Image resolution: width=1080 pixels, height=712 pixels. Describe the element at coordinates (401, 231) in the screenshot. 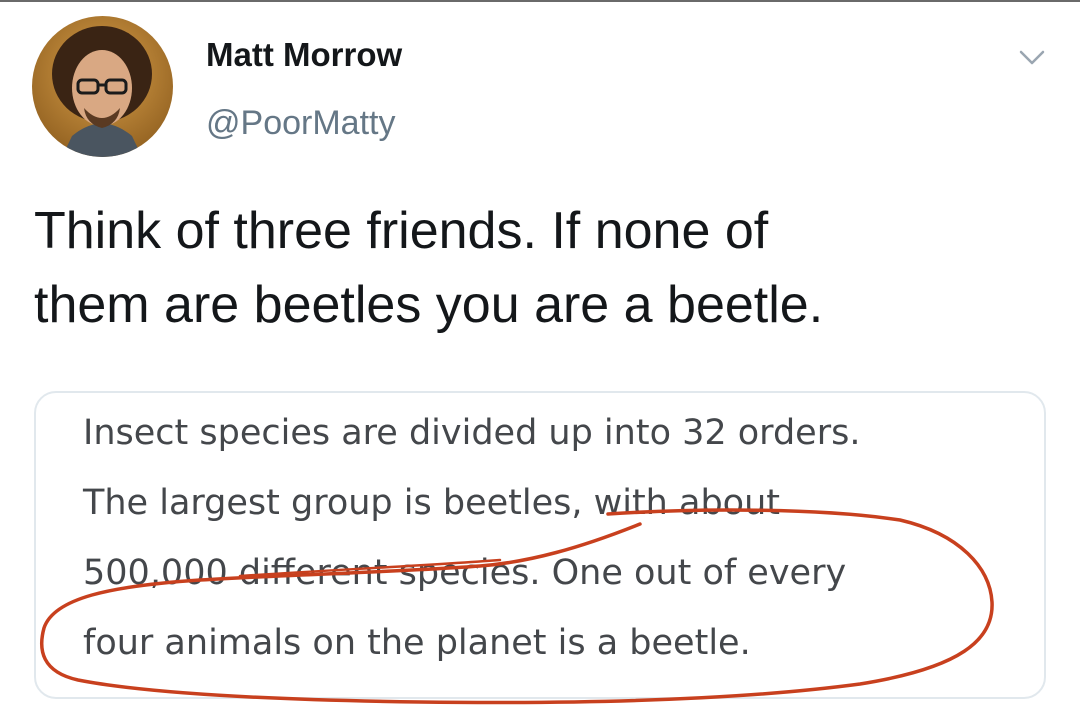

I see `tweet-text-line: Think of three friends. If none of` at that location.